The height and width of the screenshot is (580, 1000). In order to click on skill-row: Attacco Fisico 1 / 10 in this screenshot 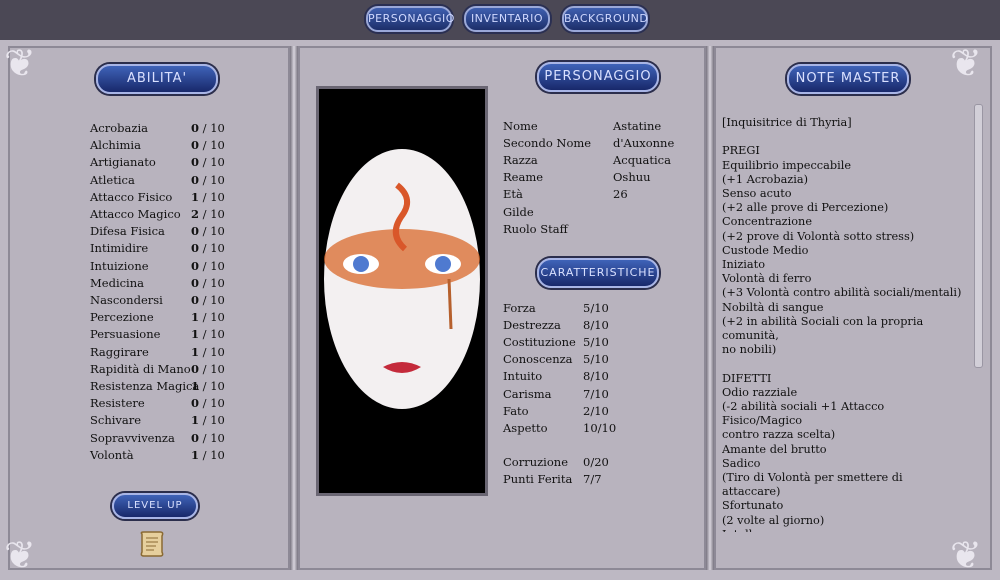, I will do `click(160, 197)`.